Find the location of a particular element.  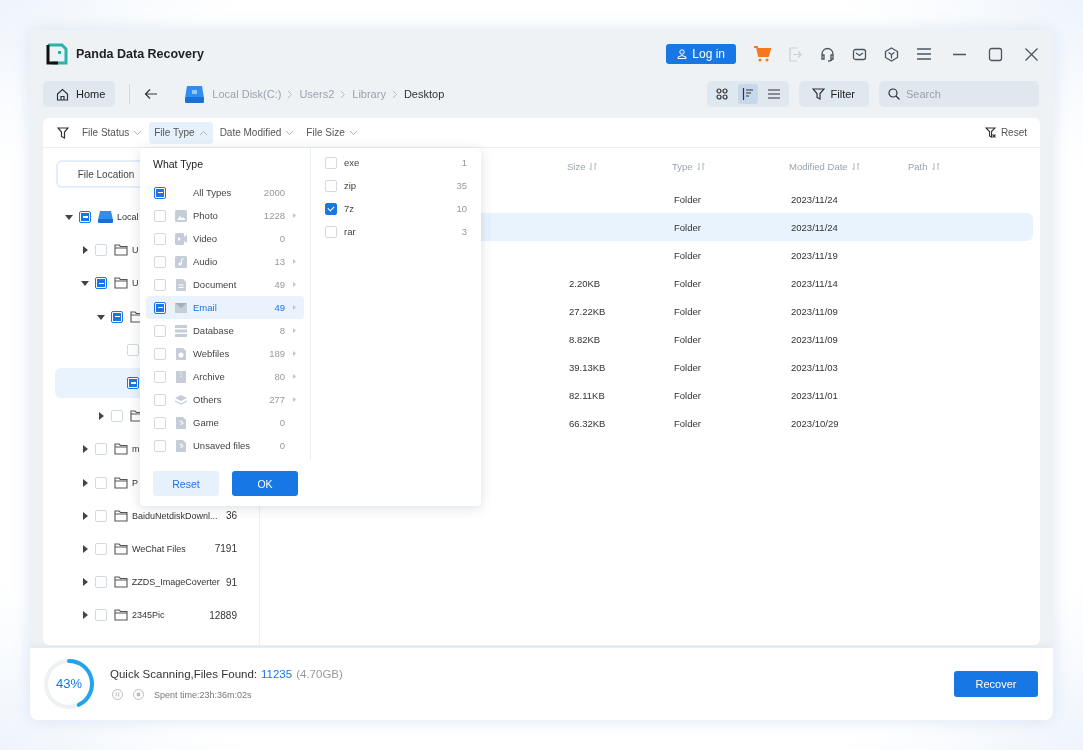

table-cell-text: 2023/11/14 is located at coordinates (815, 283).